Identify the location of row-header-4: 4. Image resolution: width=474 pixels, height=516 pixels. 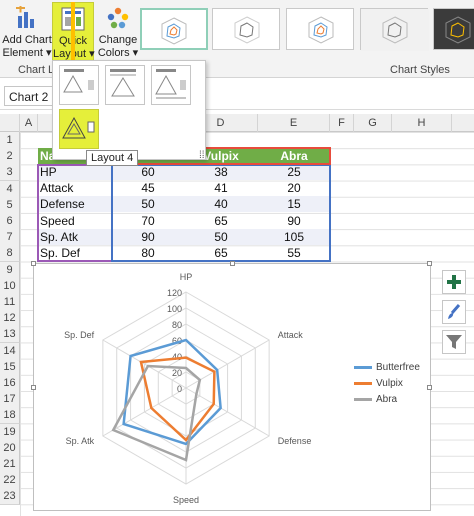
(10, 189).